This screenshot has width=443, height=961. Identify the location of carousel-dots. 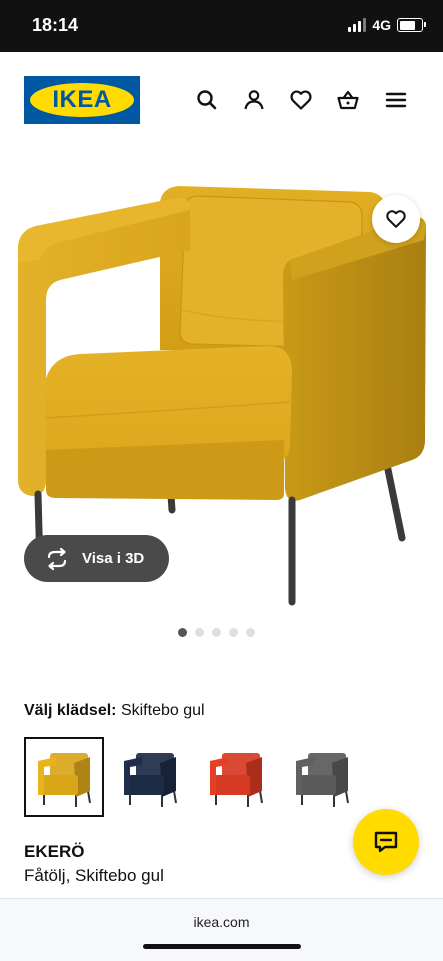
(216, 632).